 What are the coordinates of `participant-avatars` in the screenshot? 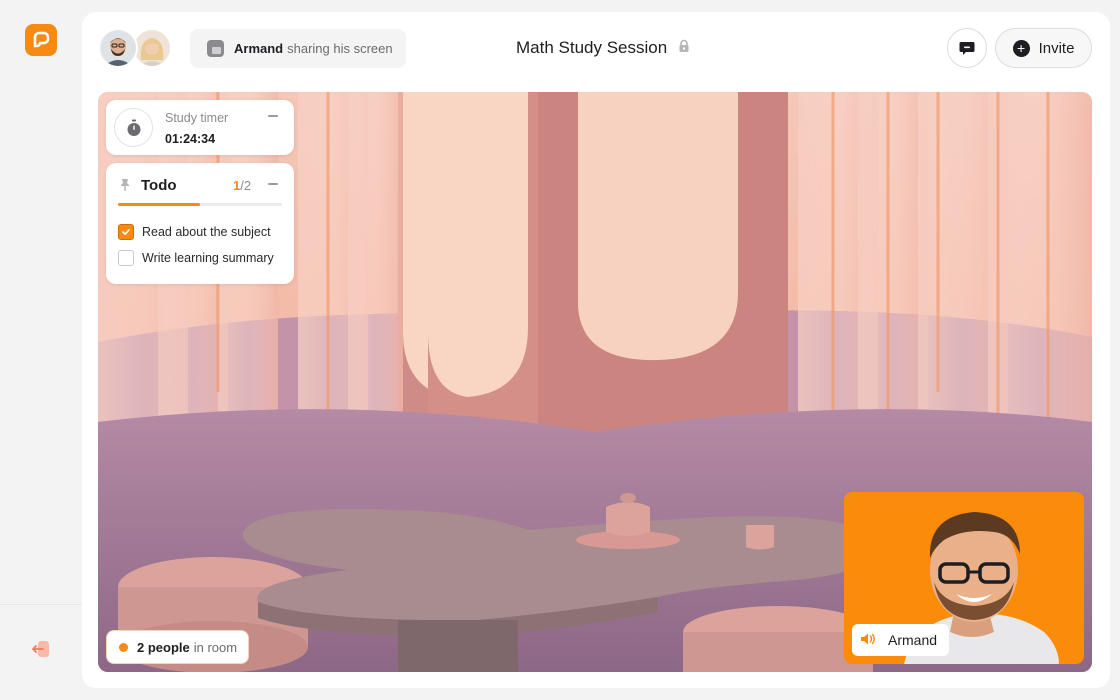 It's located at (138, 48).